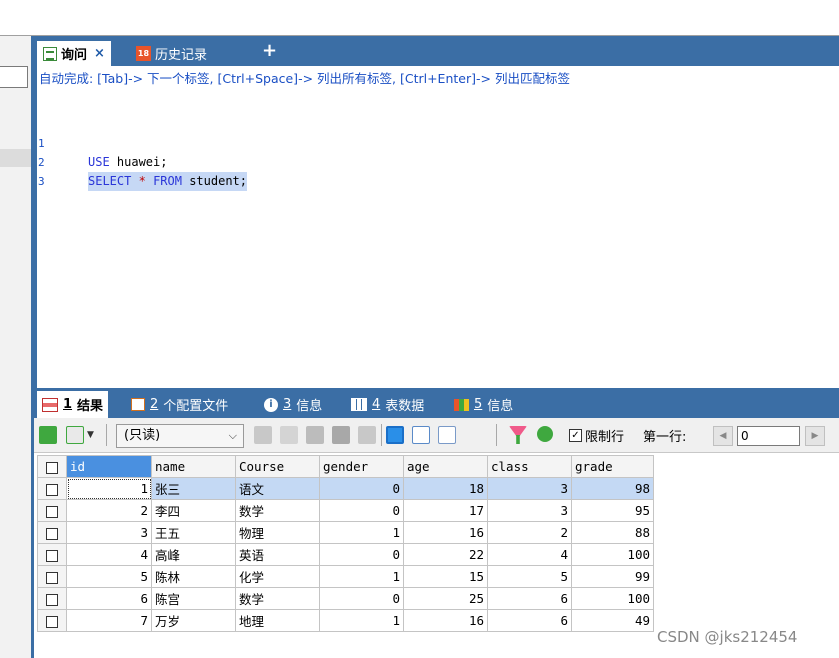  I want to click on cell-age: 18, so click(445, 488).